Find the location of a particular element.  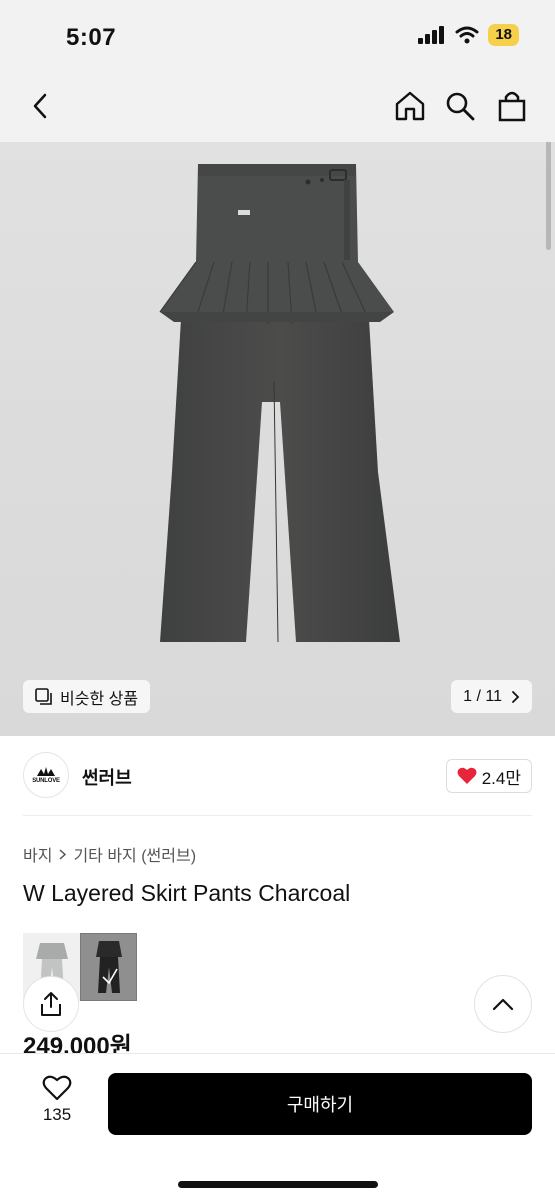

cart-button is located at coordinates (512, 106).